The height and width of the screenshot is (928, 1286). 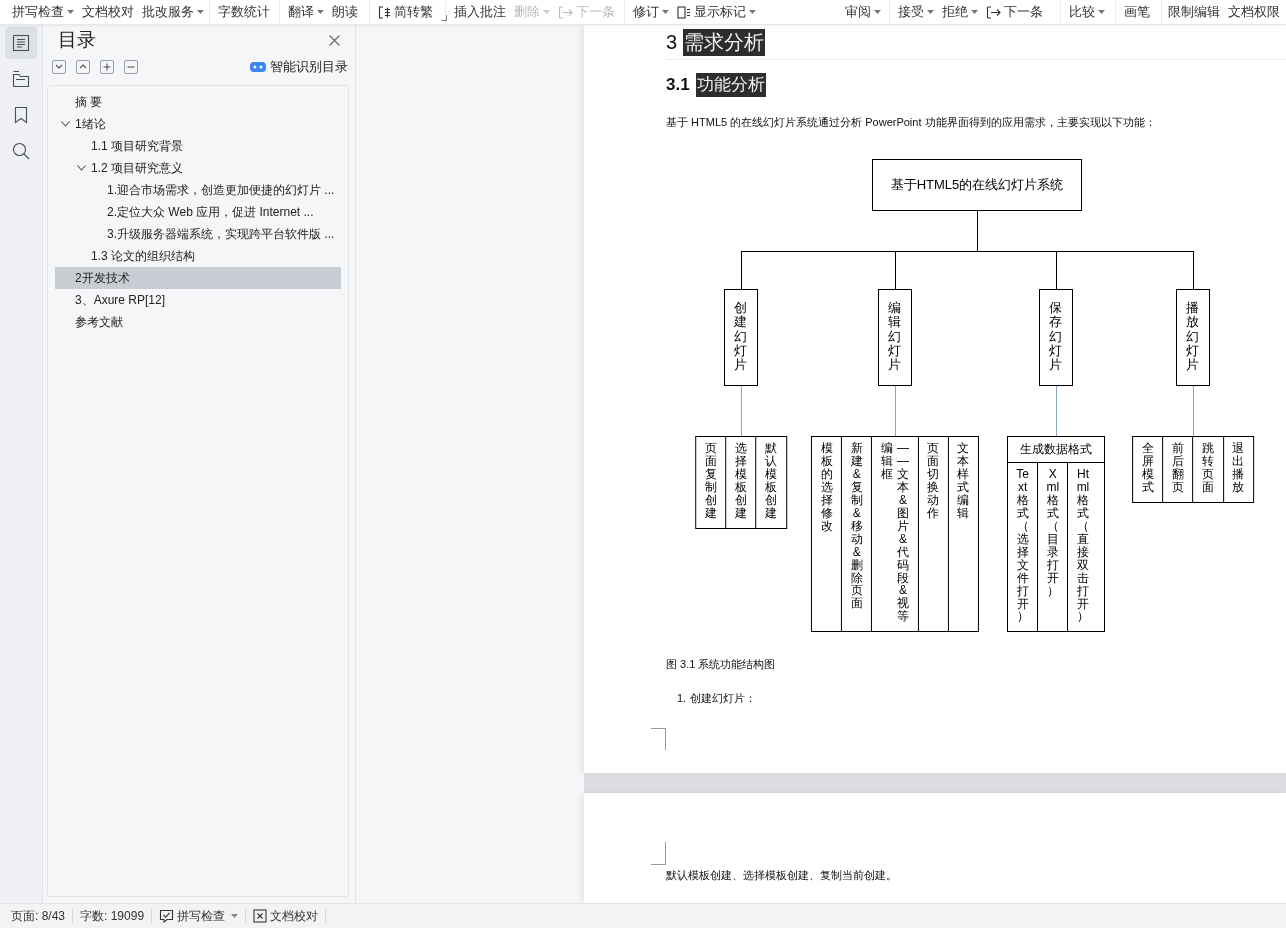 What do you see at coordinates (198, 168) in the screenshot?
I see `outline-item: 1.2 项目研究意义` at bounding box center [198, 168].